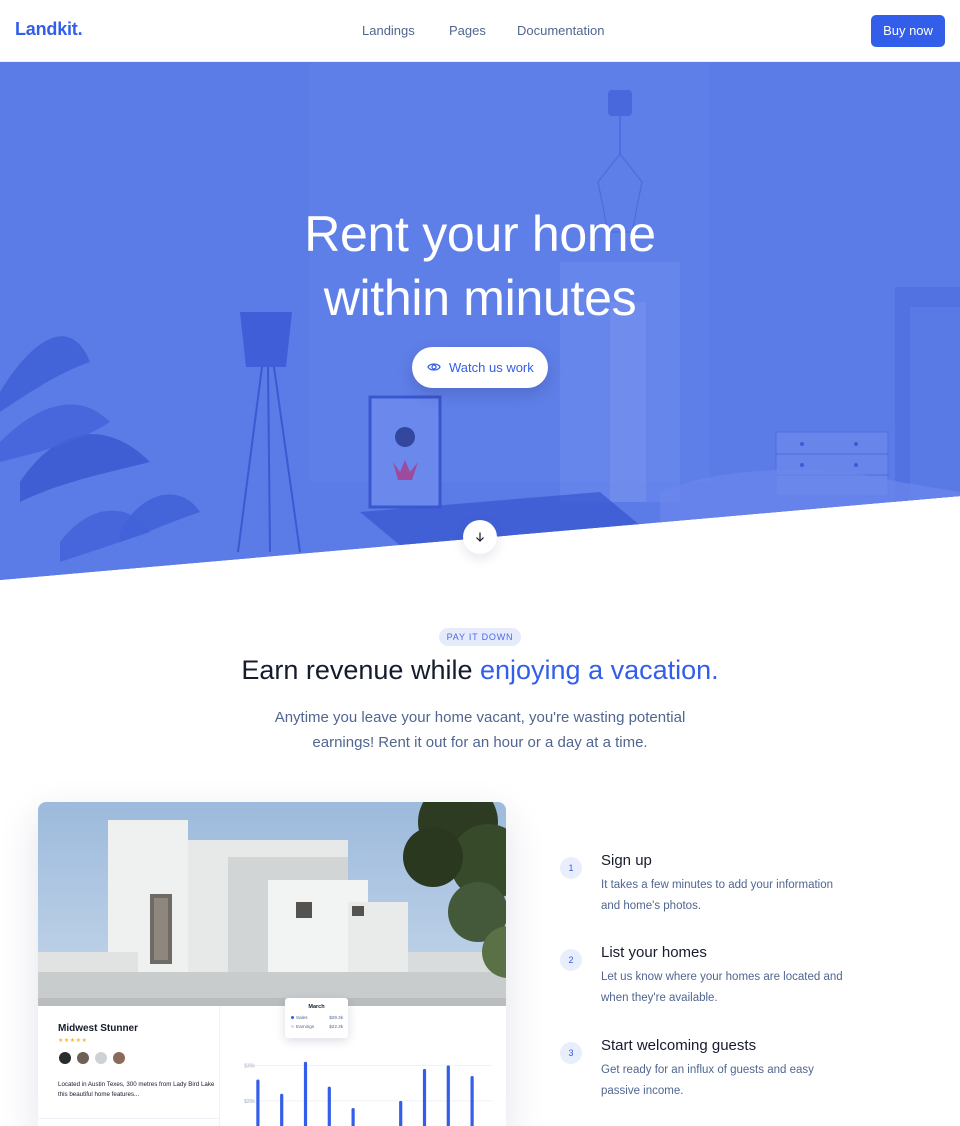  Describe the element at coordinates (480, 637) in the screenshot. I see `section-badge: PAY IT DOWN` at that location.